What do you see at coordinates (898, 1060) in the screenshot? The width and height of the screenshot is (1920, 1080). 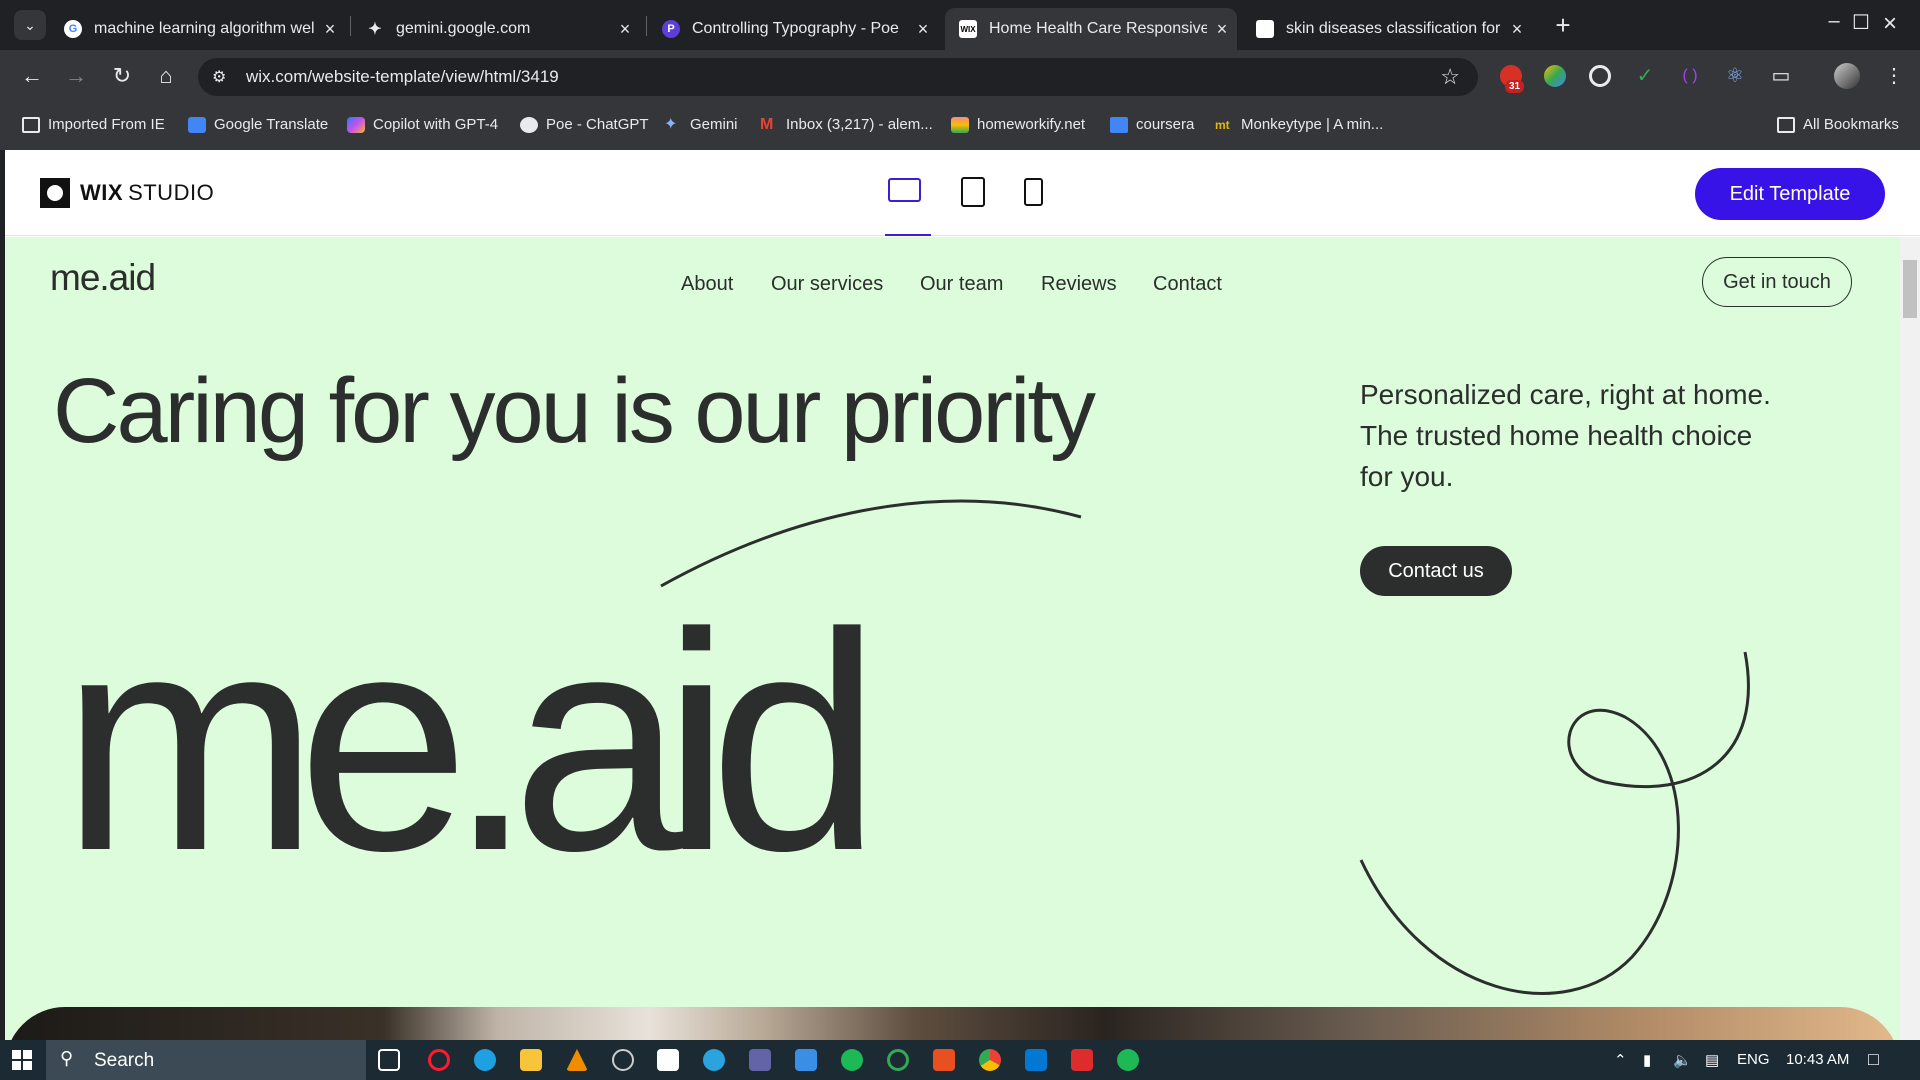 I see `refresh-app-icon` at bounding box center [898, 1060].